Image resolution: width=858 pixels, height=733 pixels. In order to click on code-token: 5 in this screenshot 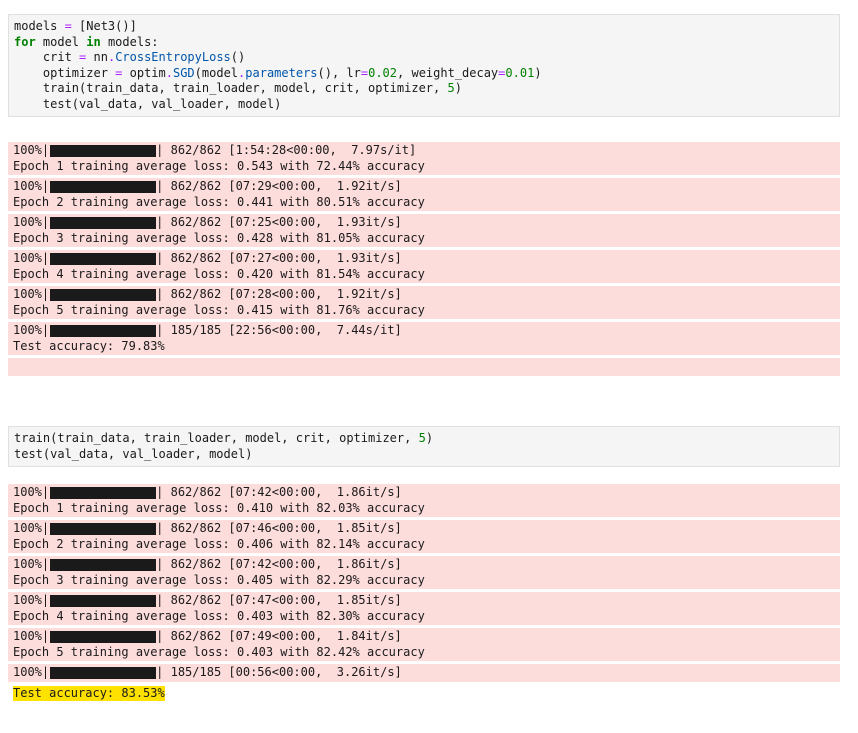, I will do `click(422, 438)`.